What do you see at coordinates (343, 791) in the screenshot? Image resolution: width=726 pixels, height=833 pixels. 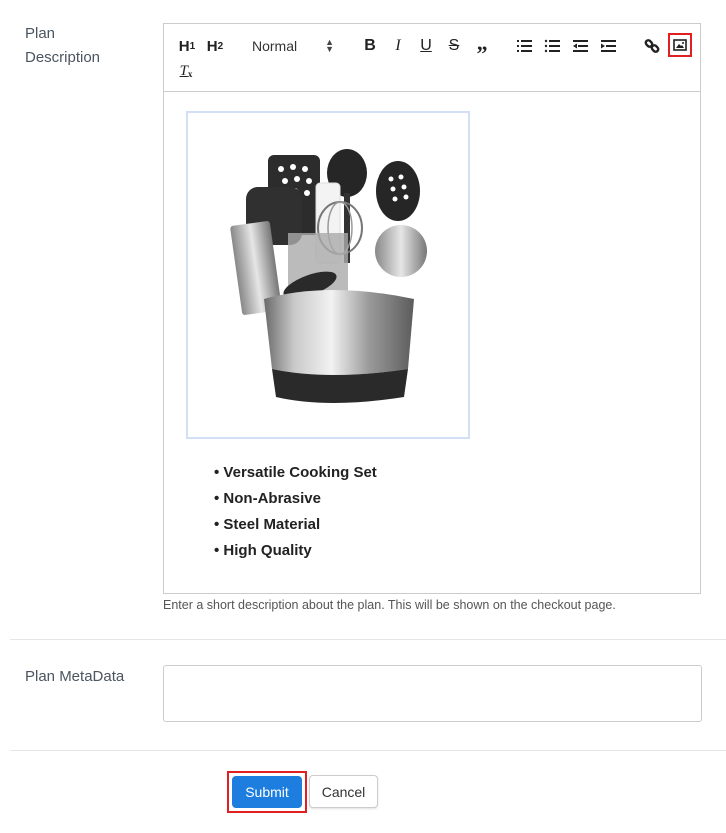 I see `cancel-button: Cancel` at bounding box center [343, 791].